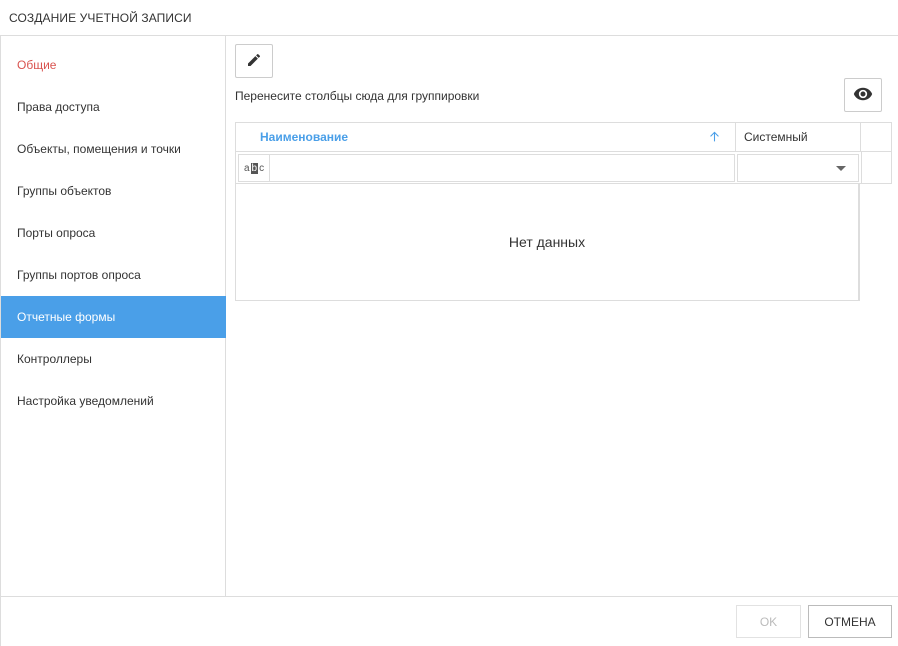 The image size is (898, 646). Describe the element at coordinates (776, 137) in the screenshot. I see `column-header-system-label: Системный` at that location.